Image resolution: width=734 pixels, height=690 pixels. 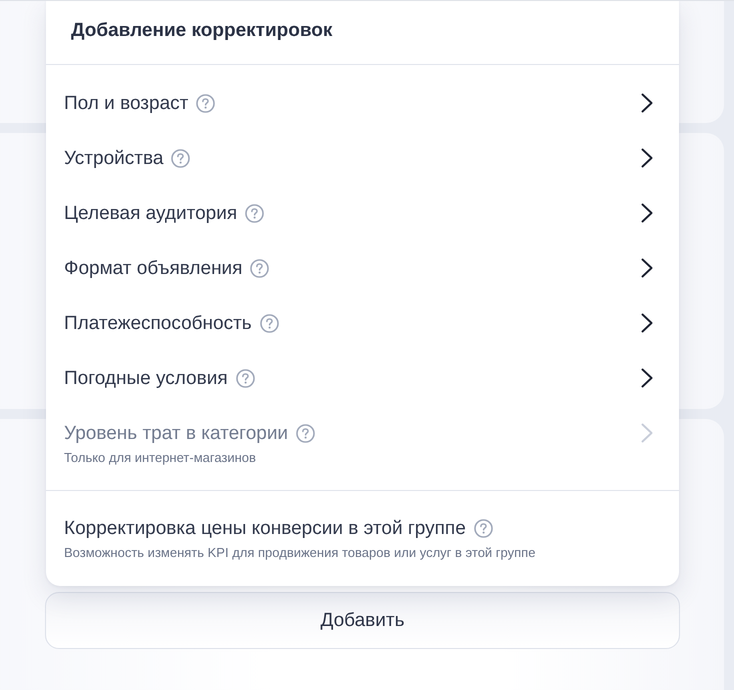 I want to click on hint-text: Только для интернет-магазинов, so click(x=160, y=458).